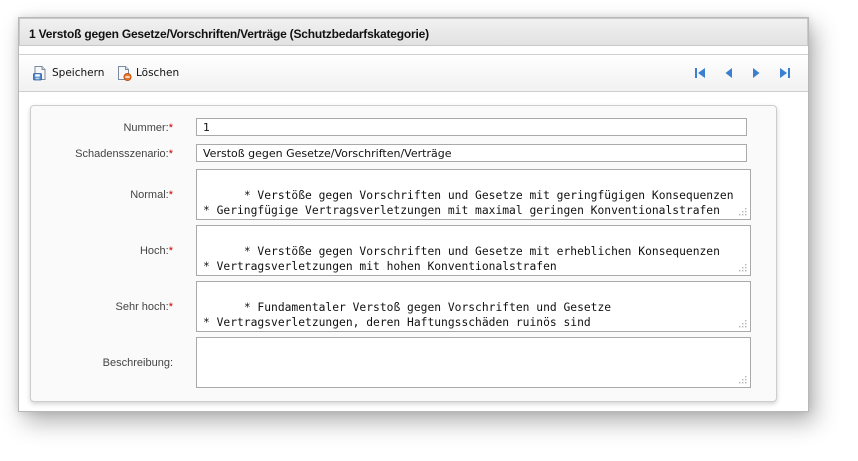  What do you see at coordinates (124, 73) in the screenshot?
I see `delete-document-icon` at bounding box center [124, 73].